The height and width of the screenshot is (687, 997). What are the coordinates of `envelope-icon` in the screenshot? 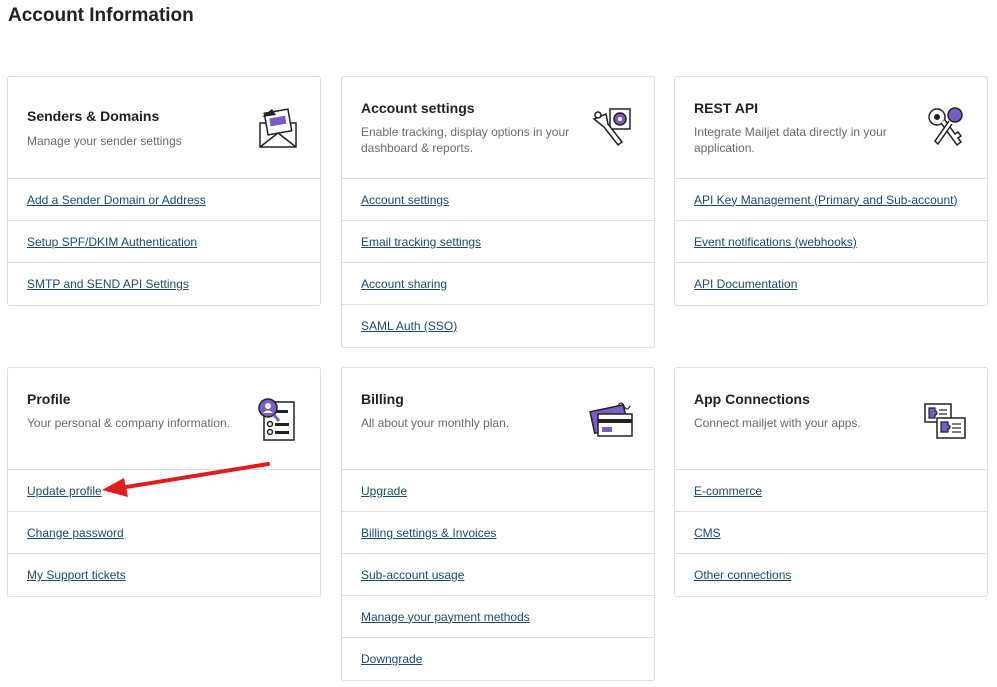 It's located at (278, 128).